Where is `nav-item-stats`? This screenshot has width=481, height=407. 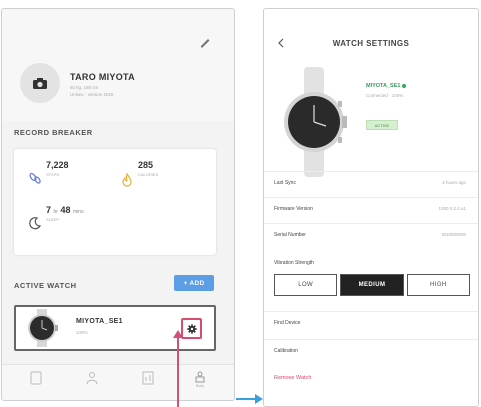 nav-item-stats is located at coordinates (148, 383).